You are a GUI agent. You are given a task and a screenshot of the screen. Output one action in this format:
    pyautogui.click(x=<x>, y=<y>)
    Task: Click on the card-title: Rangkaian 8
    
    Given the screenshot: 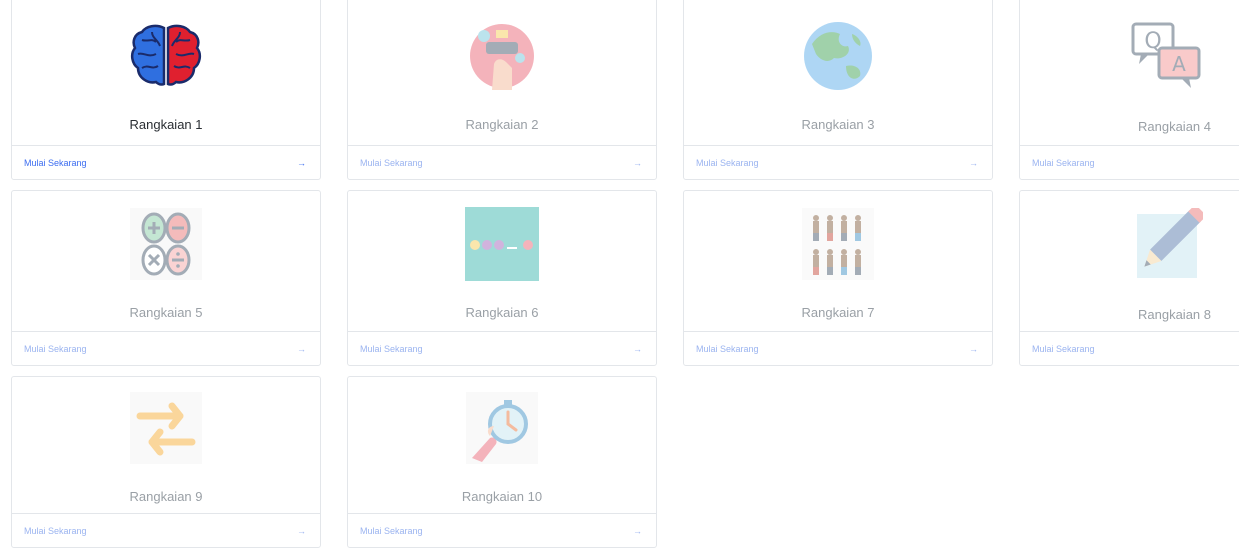 What is the action you would take?
    pyautogui.click(x=1174, y=314)
    